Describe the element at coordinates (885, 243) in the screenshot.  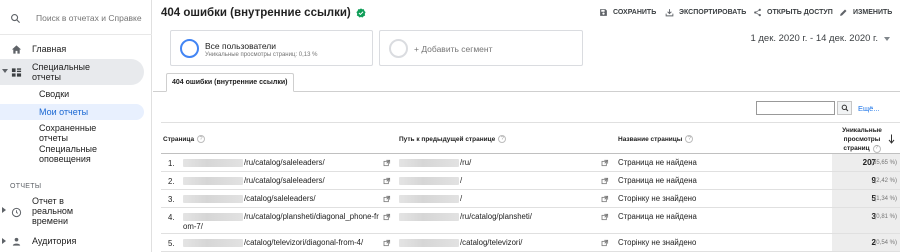
I see `metric-percent: (0,54 %)` at that location.